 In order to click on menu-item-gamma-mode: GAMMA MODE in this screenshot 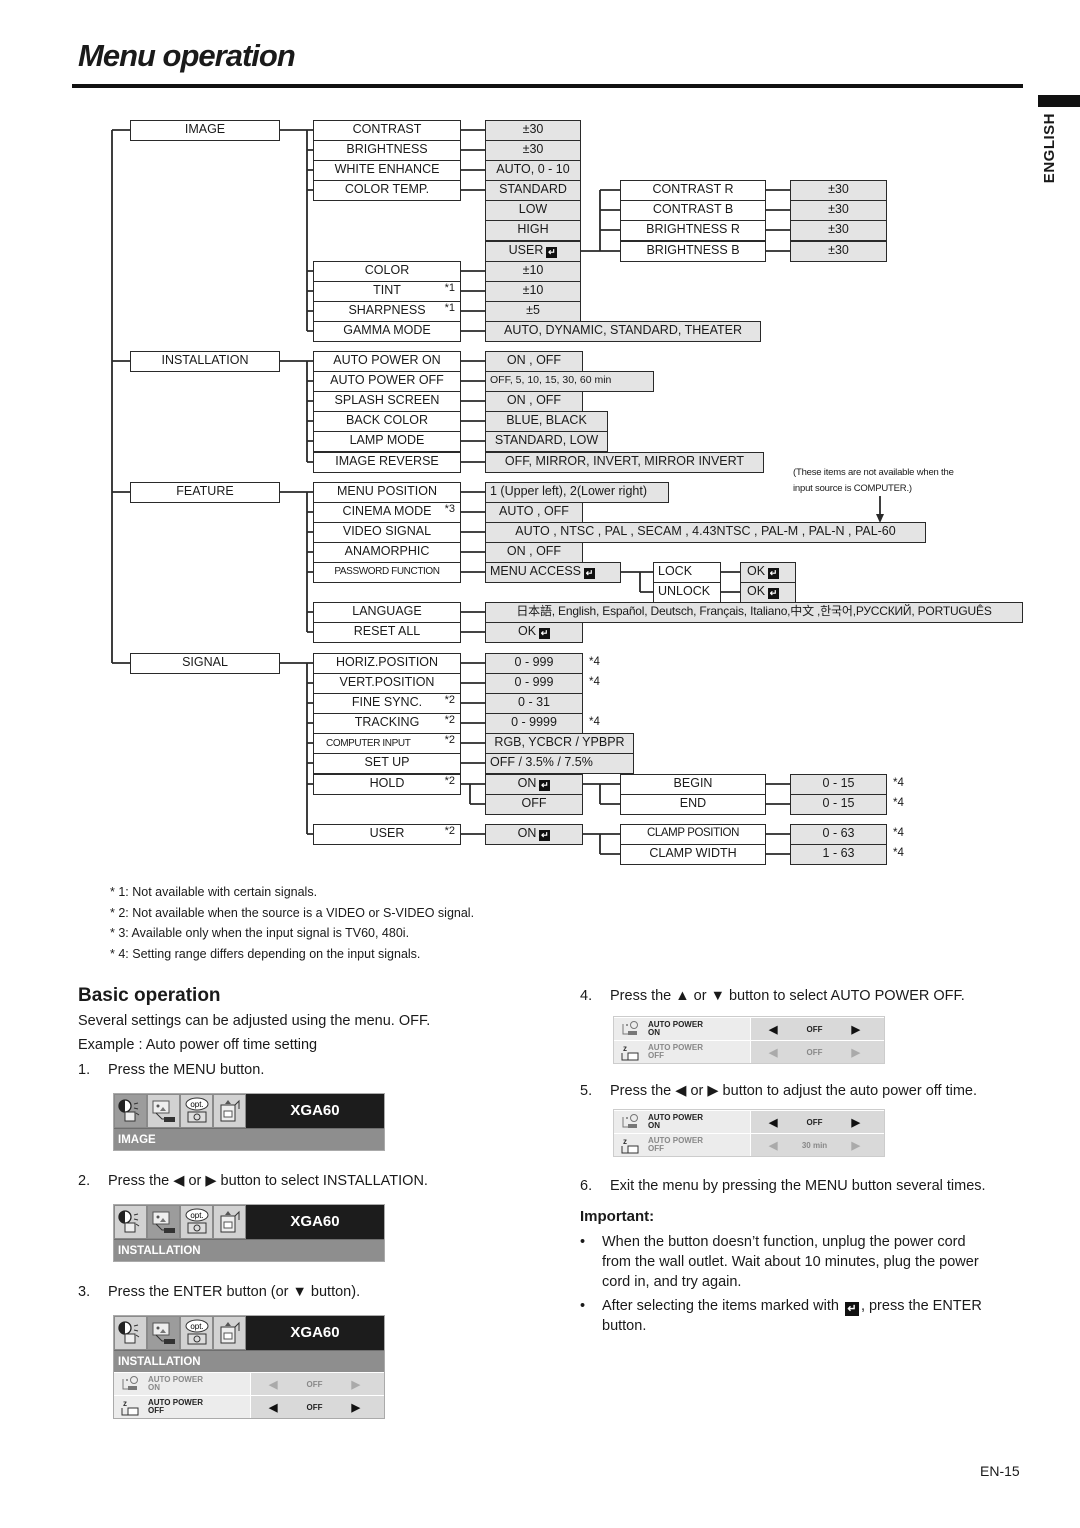, I will do `click(387, 331)`.